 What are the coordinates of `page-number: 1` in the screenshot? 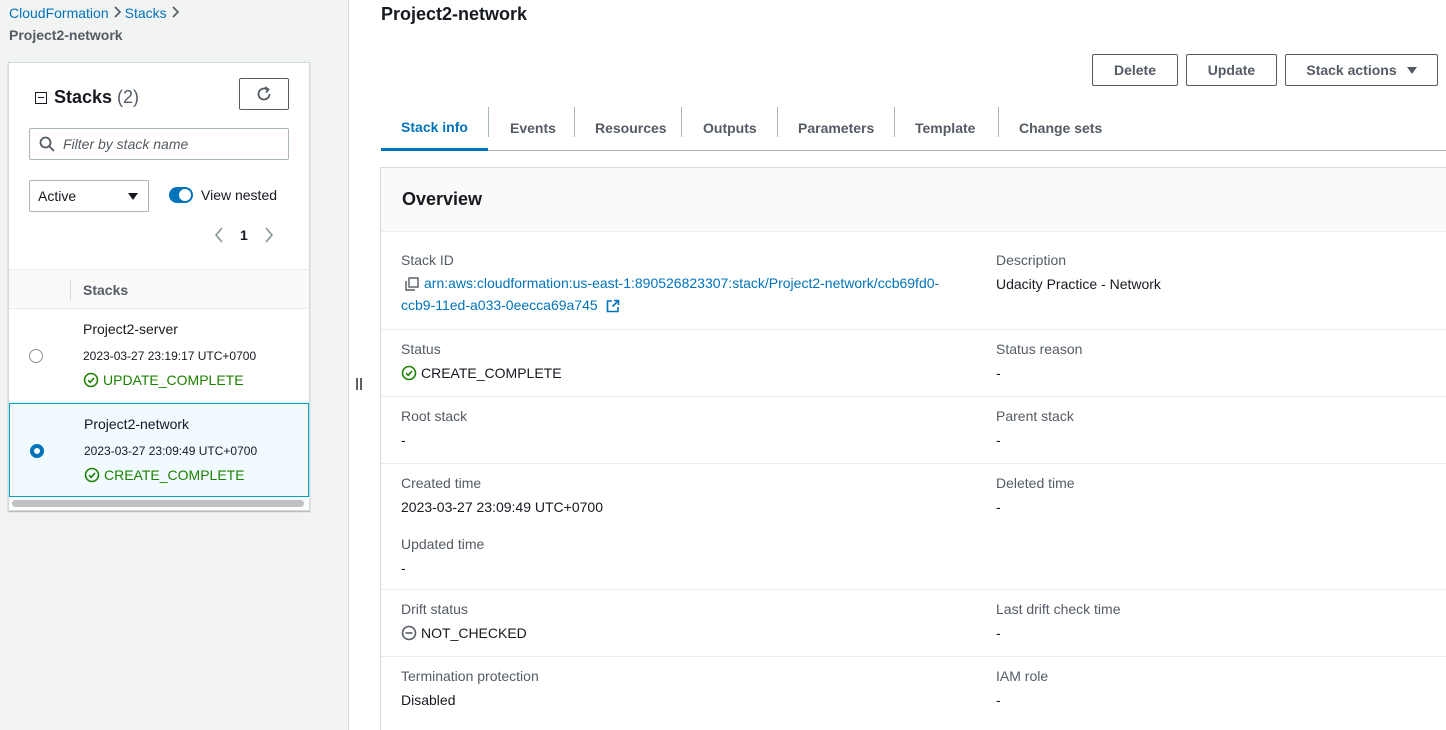 It's located at (244, 235).